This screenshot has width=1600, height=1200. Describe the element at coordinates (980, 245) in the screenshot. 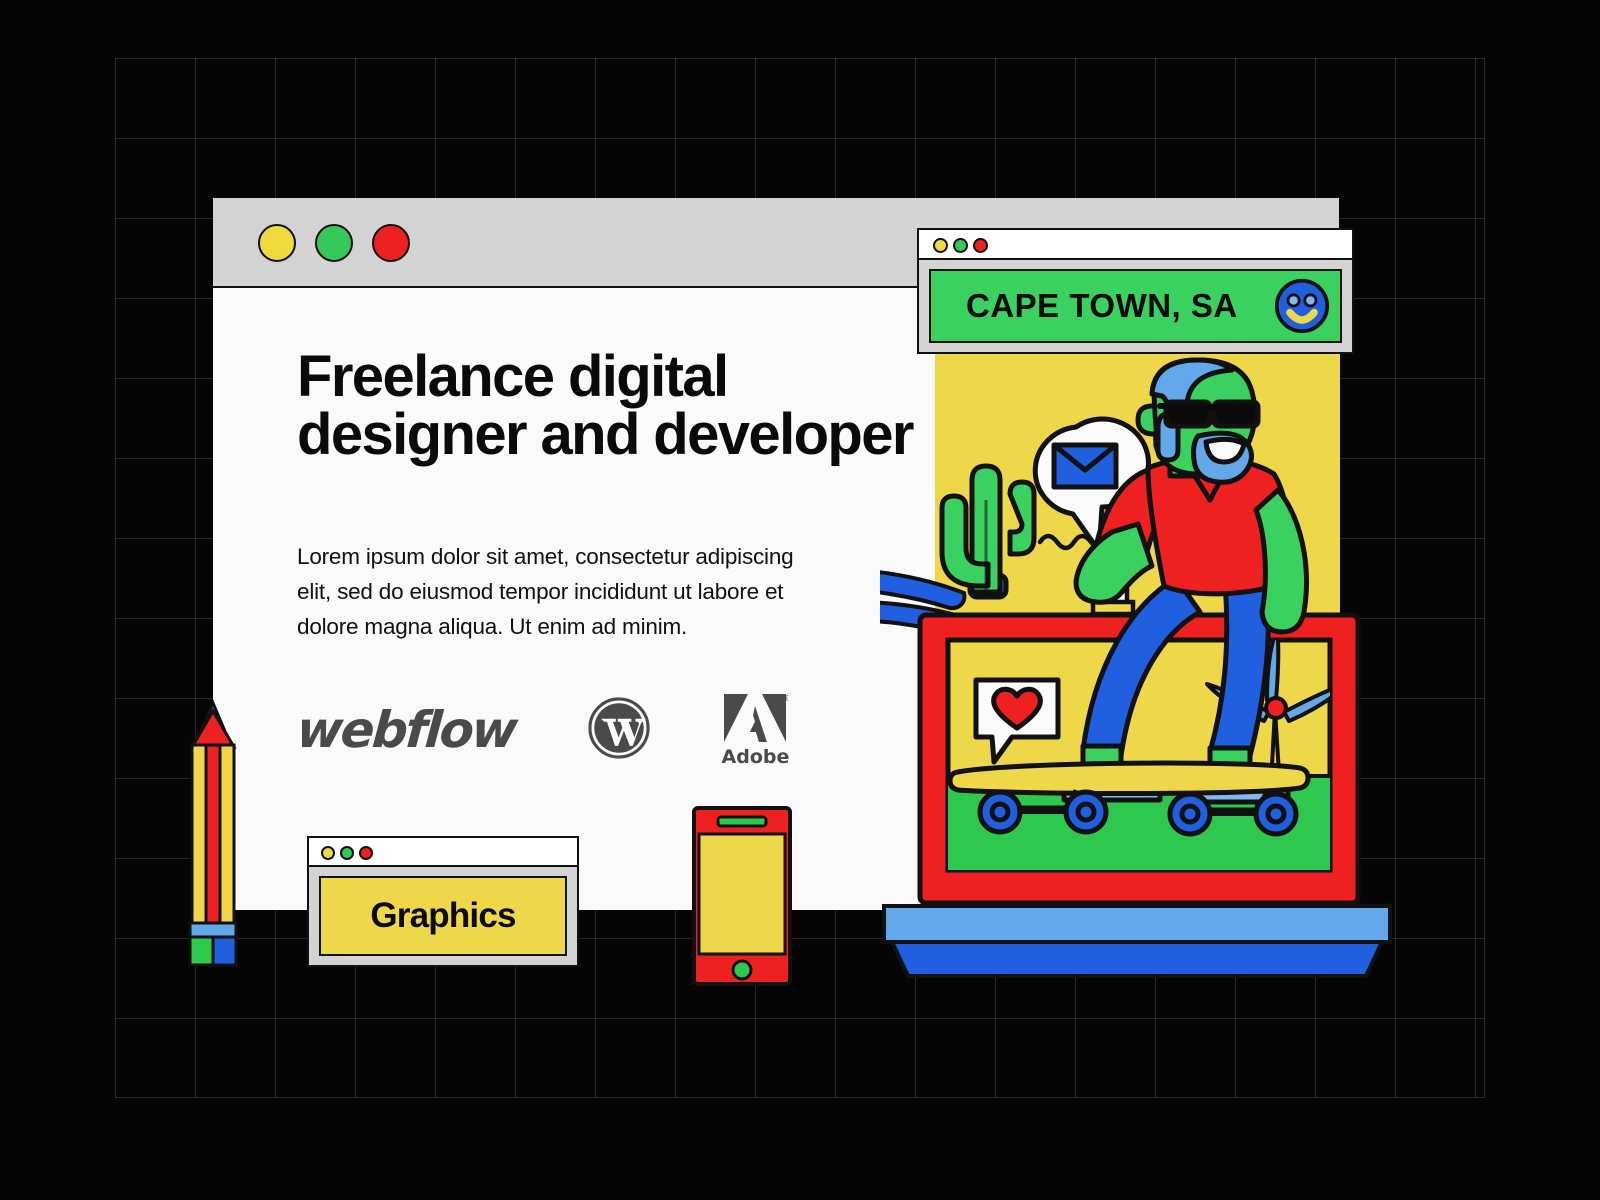

I see `cape-dot-red` at that location.